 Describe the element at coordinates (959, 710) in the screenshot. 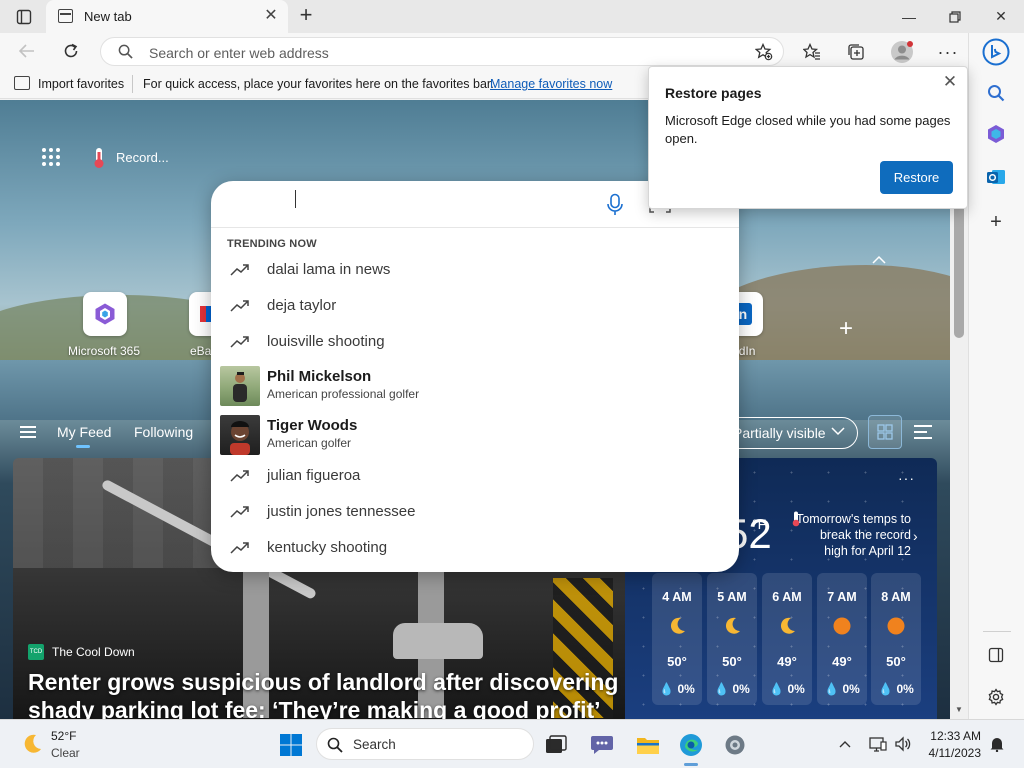

I see `scroll-down-arrow-icon: ▼` at that location.